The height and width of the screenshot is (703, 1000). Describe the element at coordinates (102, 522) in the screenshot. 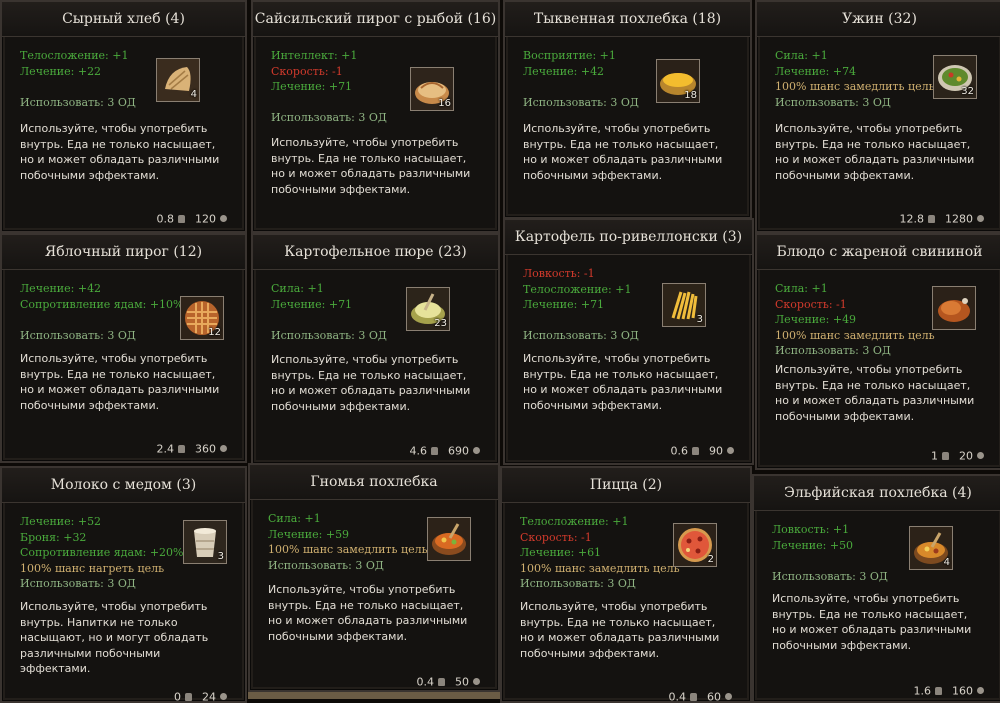

I see `stat-line: Лечение: +52` at that location.